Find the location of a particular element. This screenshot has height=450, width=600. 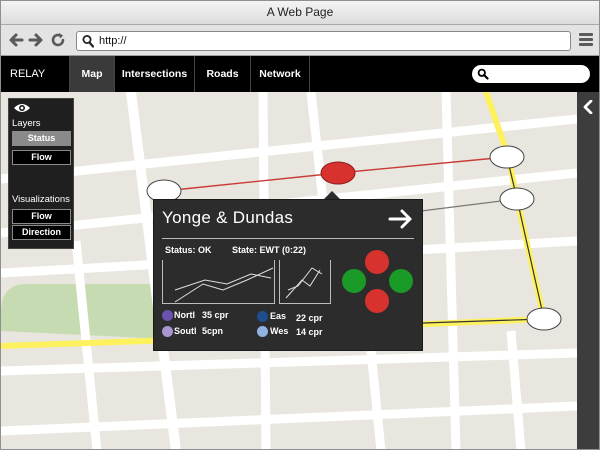

north-legend-dot is located at coordinates (167, 315).